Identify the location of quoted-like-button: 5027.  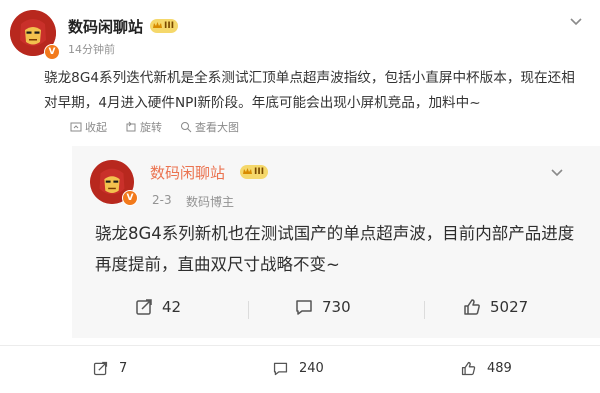
(495, 307).